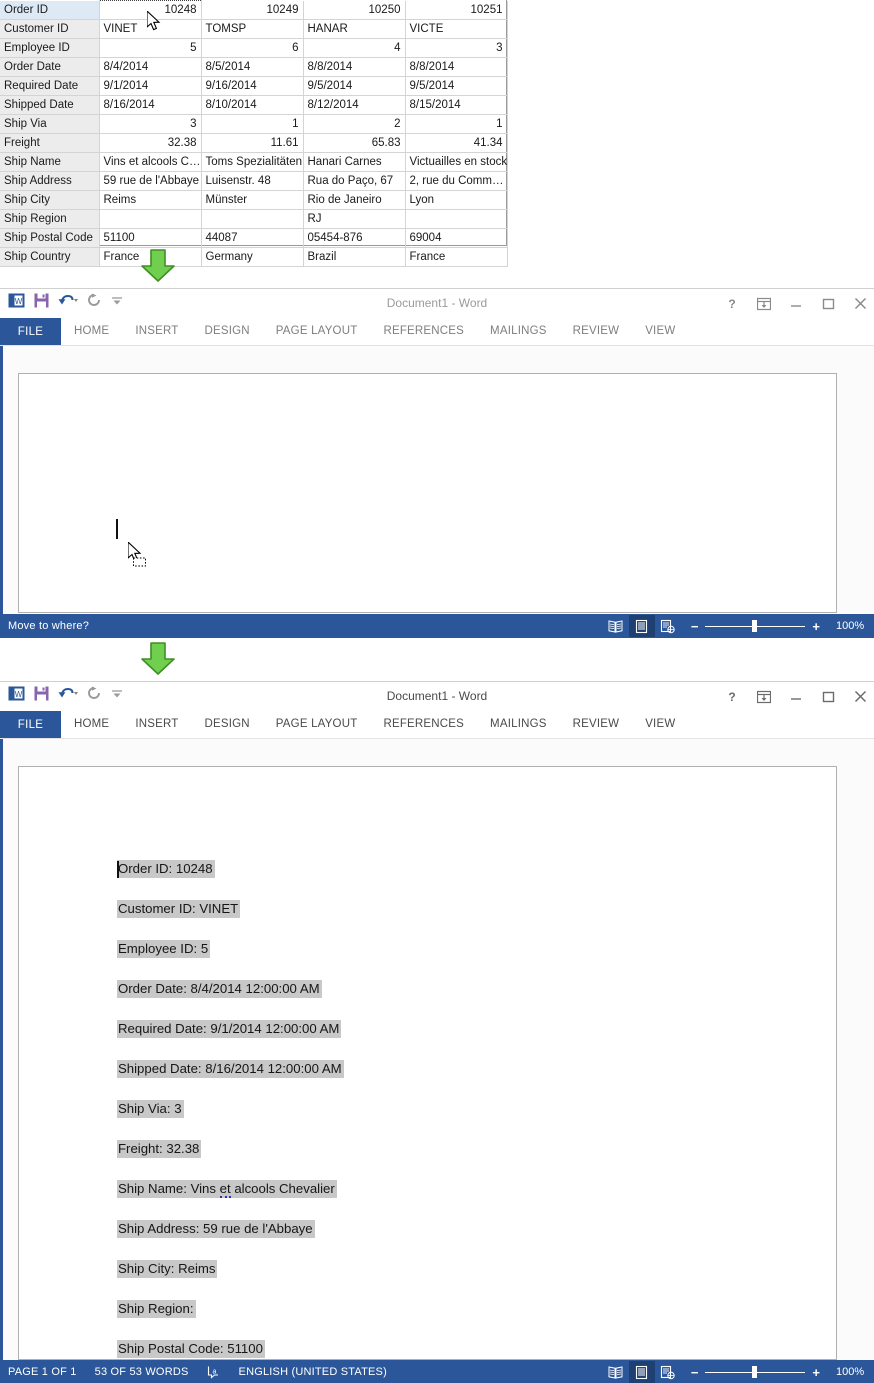 This screenshot has height=1383, width=874. I want to click on web-layout-button-top, so click(668, 626).